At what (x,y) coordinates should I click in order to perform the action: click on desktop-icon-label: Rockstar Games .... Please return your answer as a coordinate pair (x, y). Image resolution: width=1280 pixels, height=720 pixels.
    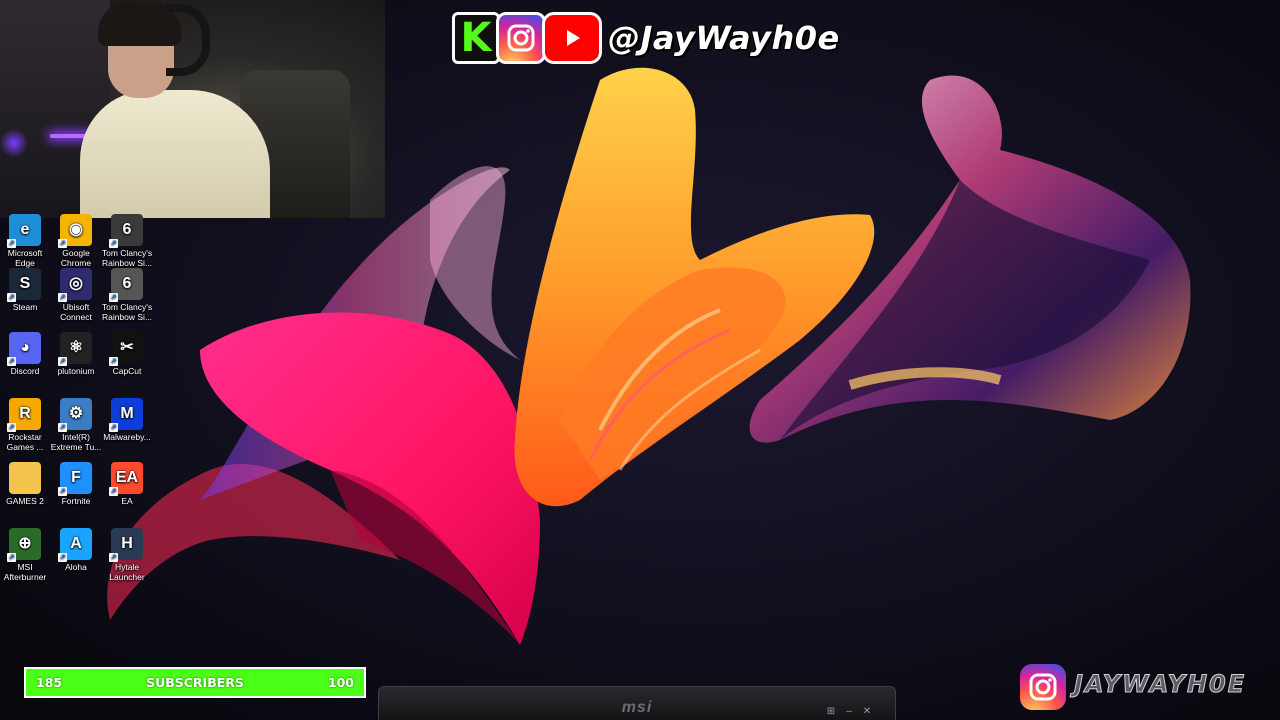
    Looking at the image, I should click on (25, 442).